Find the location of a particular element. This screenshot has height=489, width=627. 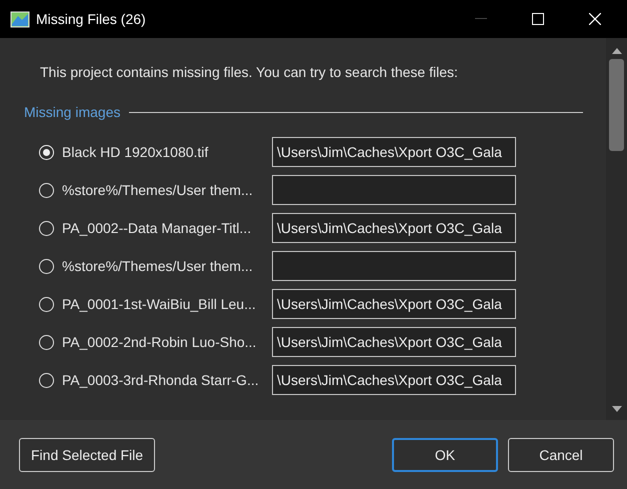

maximize-icon is located at coordinates (538, 19).